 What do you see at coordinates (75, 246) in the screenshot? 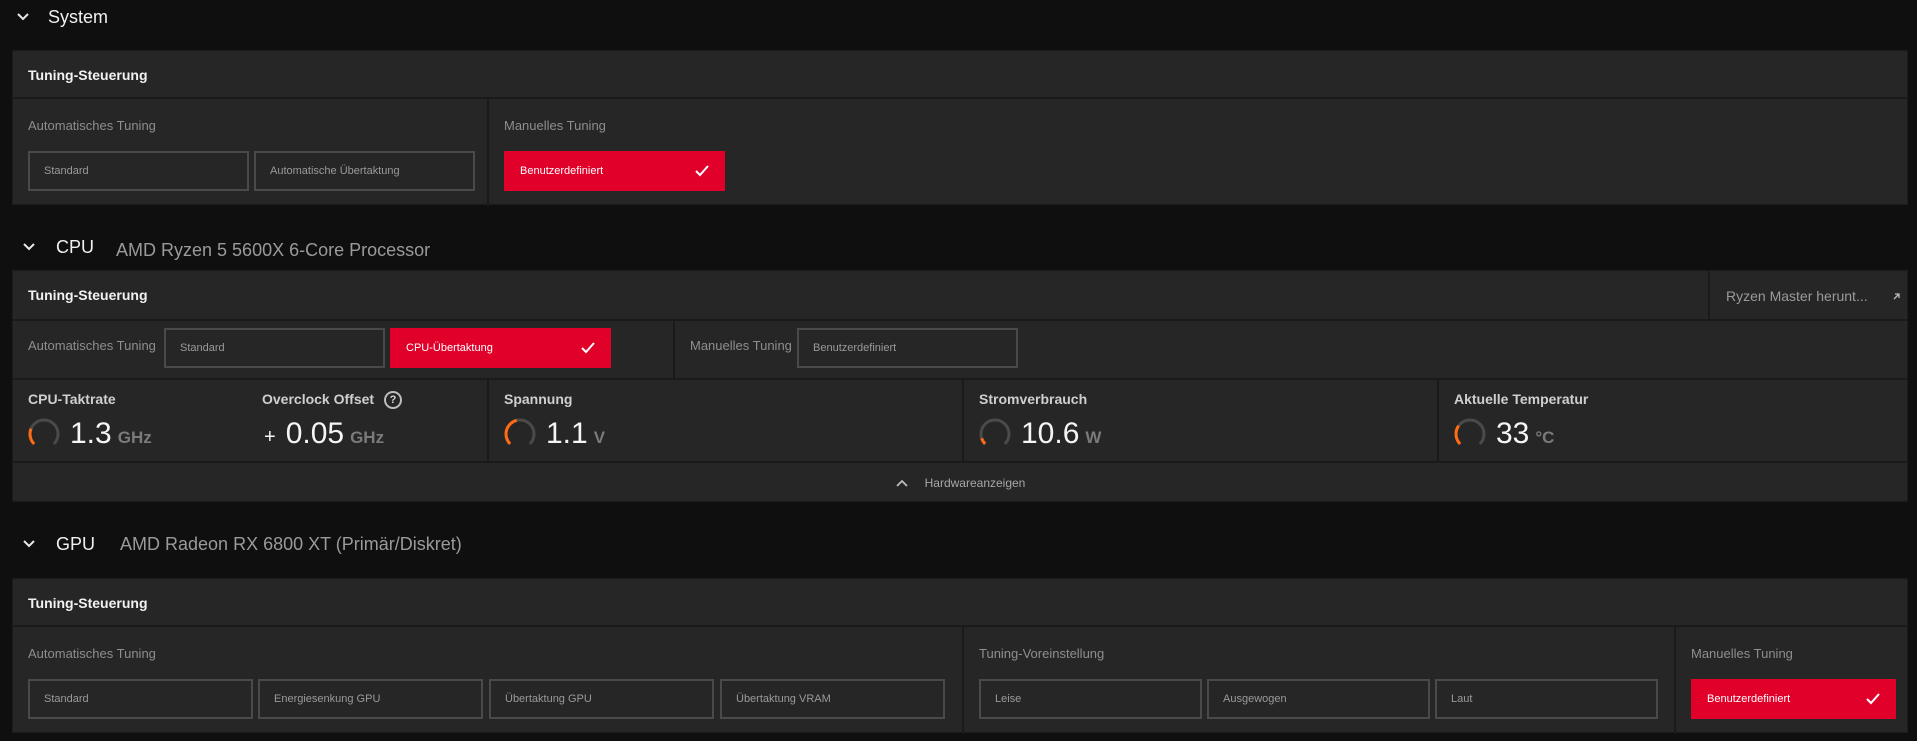
I see `section-title: CPU` at bounding box center [75, 246].